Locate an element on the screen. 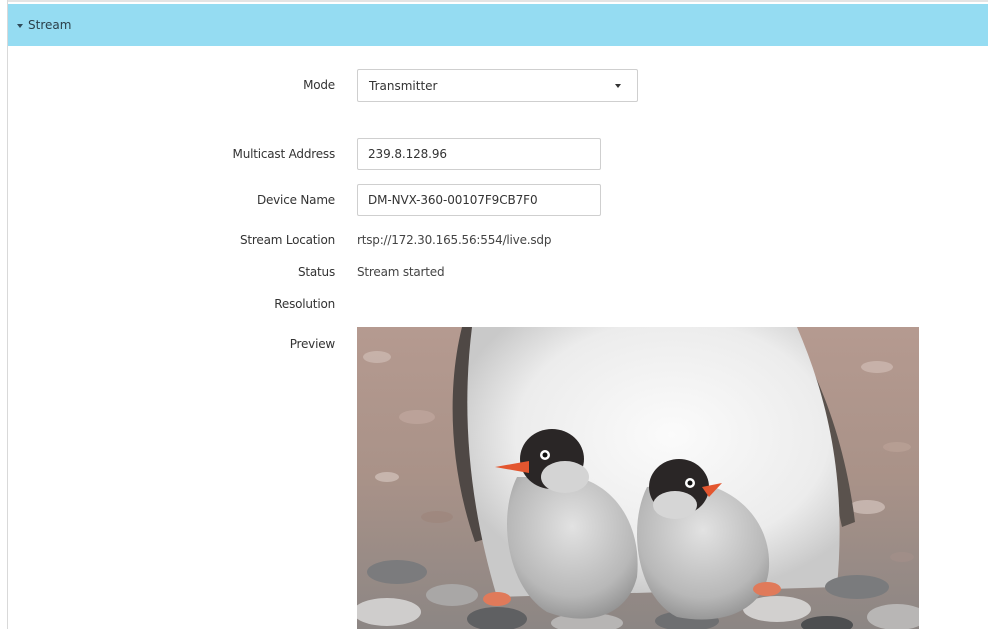 This screenshot has width=988, height=629. caret-down-icon is located at coordinates (20, 25).